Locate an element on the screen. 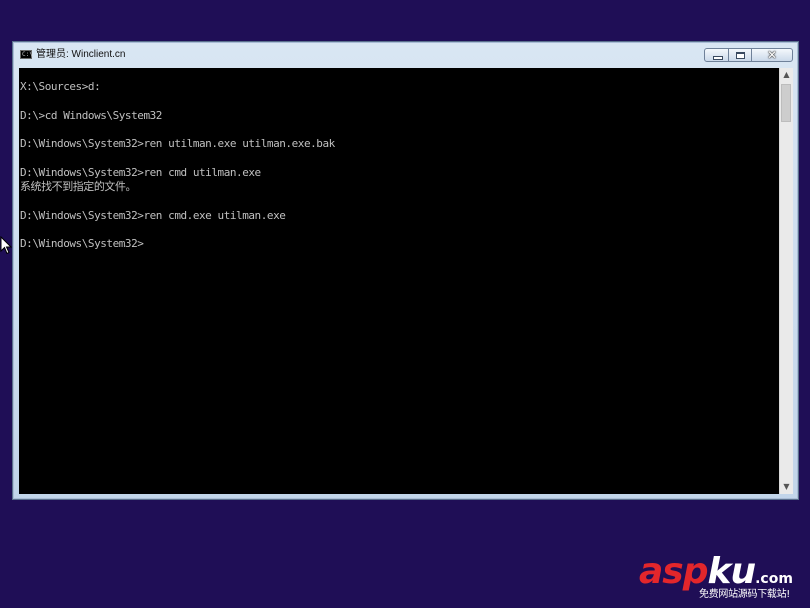  command-prompt-line: D:\Windows\System32> is located at coordinates (177, 244).